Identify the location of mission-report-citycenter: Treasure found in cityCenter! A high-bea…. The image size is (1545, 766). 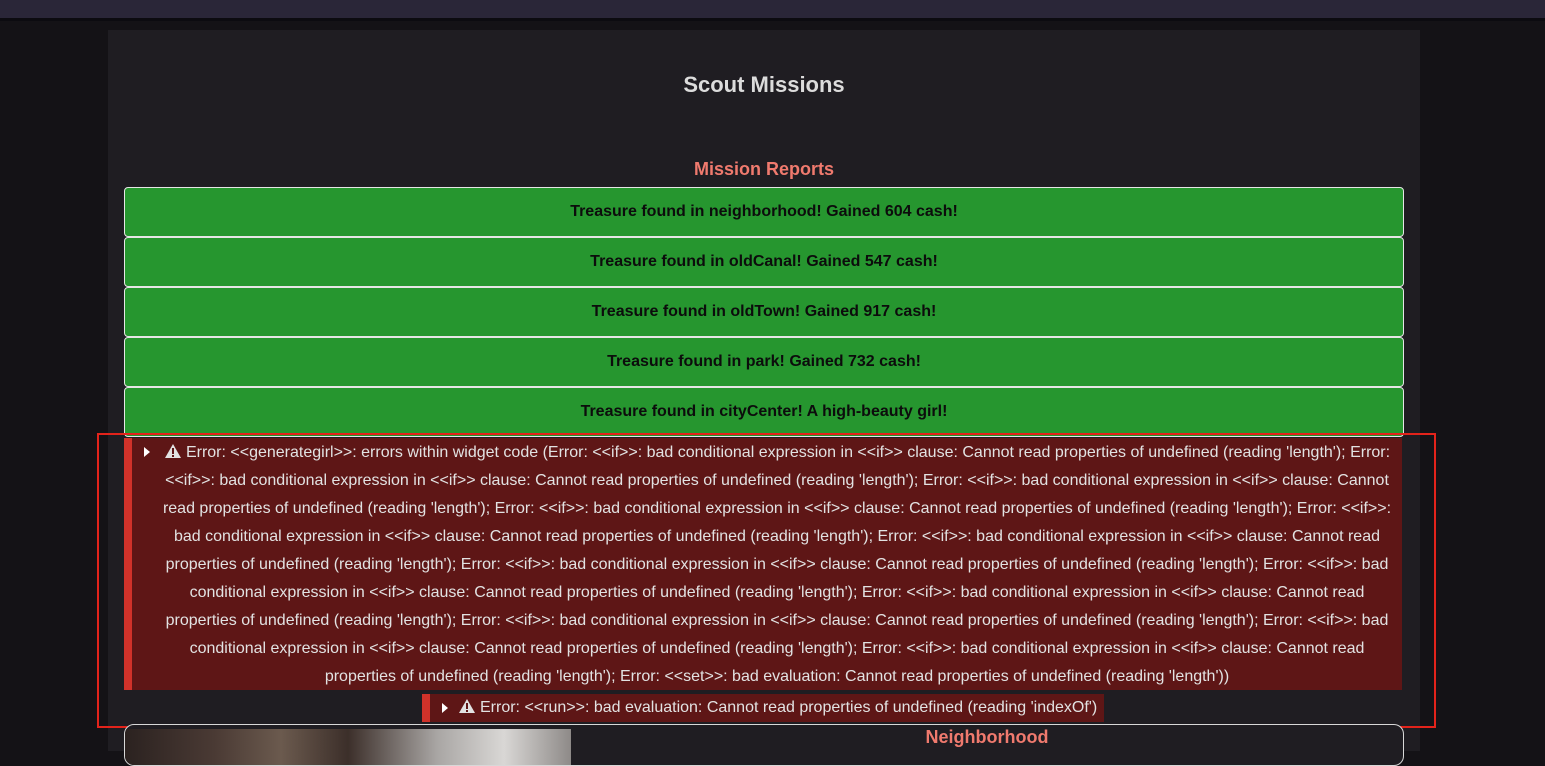
(764, 412).